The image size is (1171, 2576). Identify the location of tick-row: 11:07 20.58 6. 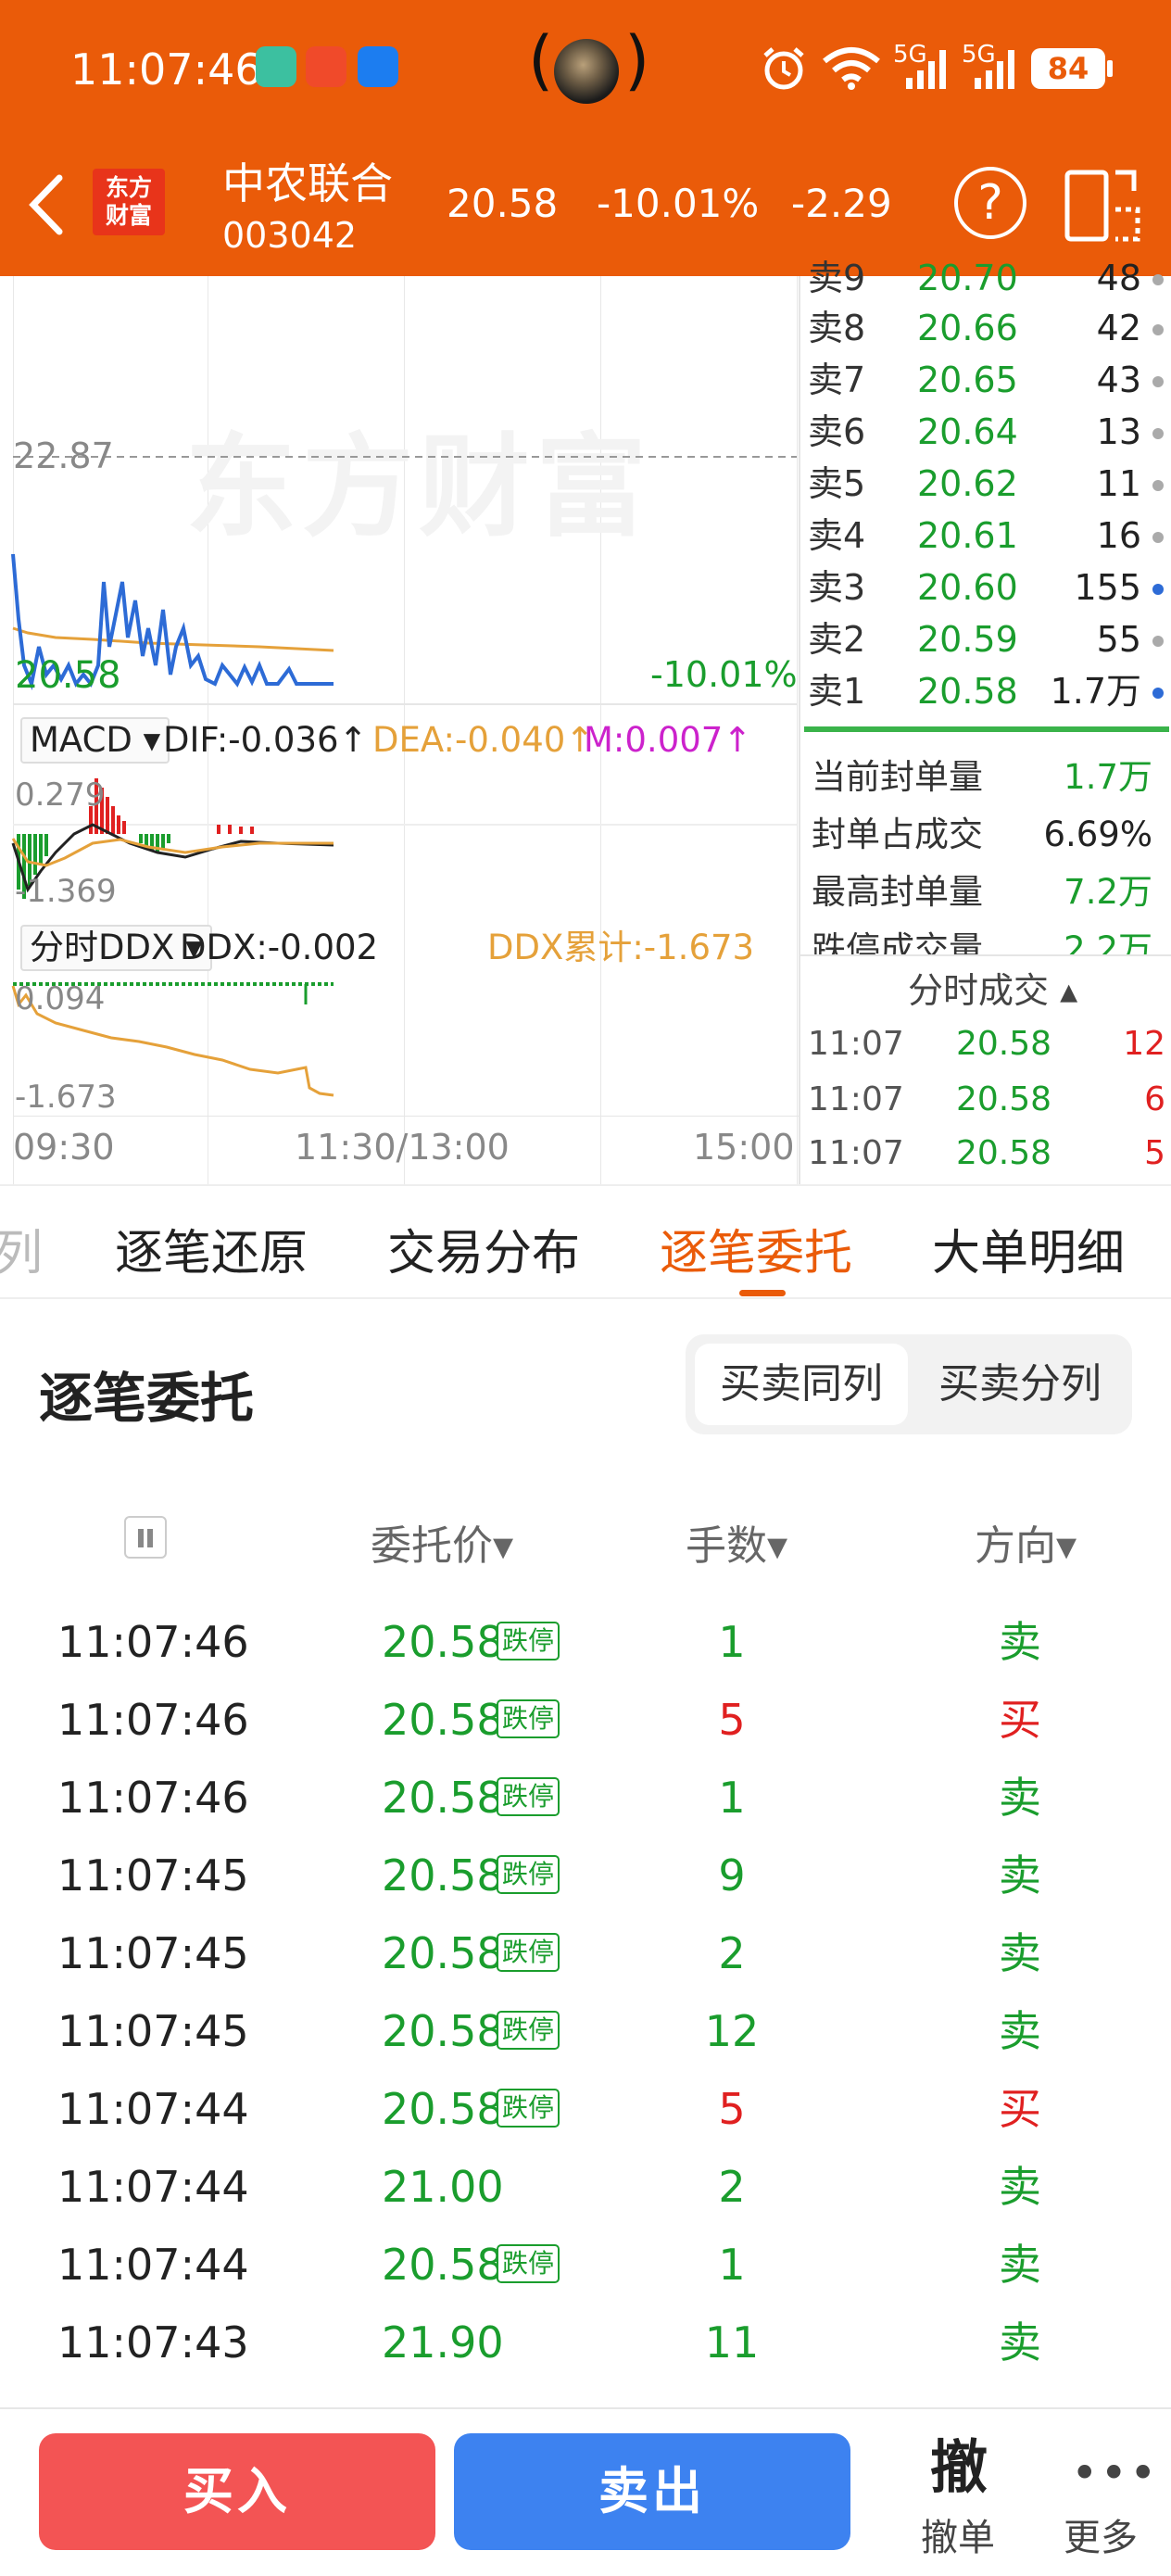
(987, 1099).